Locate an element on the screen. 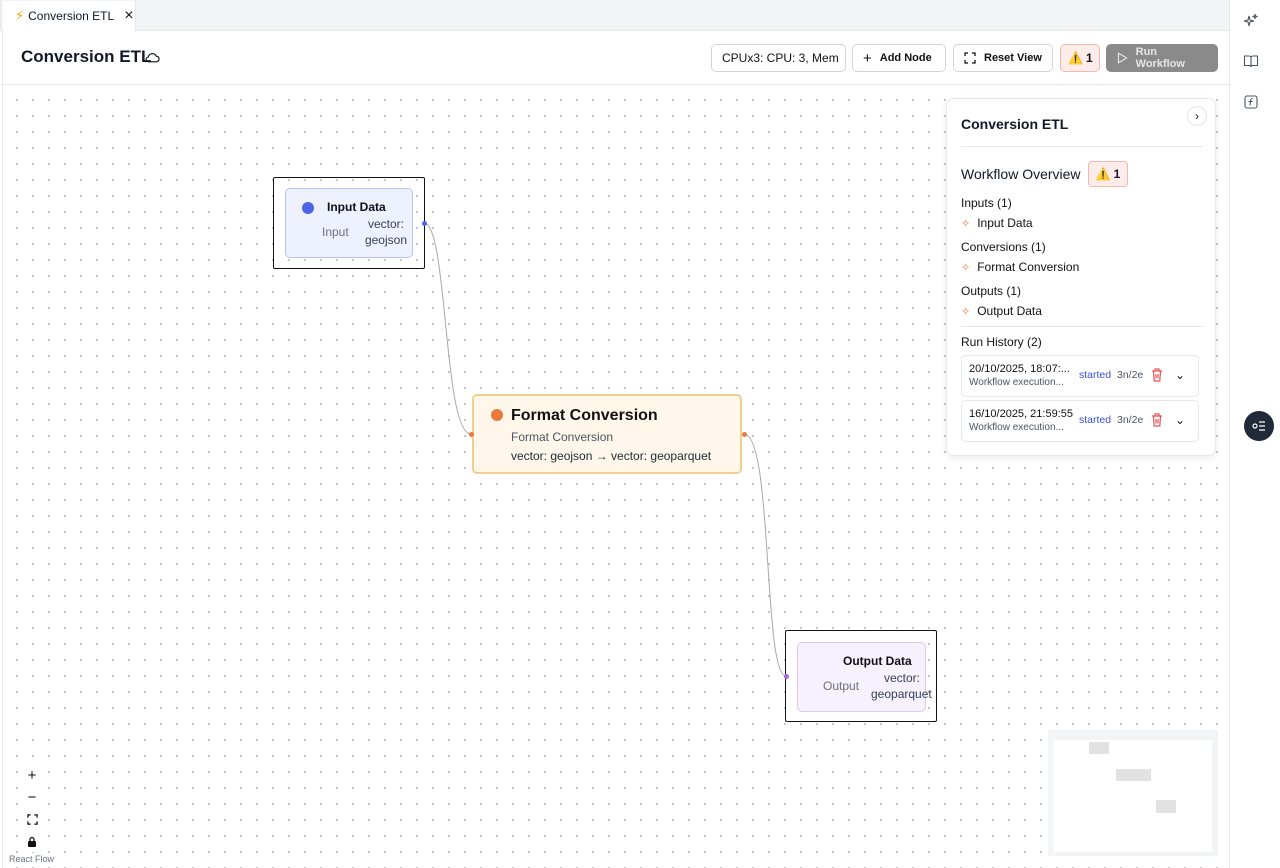 This screenshot has width=1280, height=868. overview-title: Workflow Overview is located at coordinates (1021, 174).